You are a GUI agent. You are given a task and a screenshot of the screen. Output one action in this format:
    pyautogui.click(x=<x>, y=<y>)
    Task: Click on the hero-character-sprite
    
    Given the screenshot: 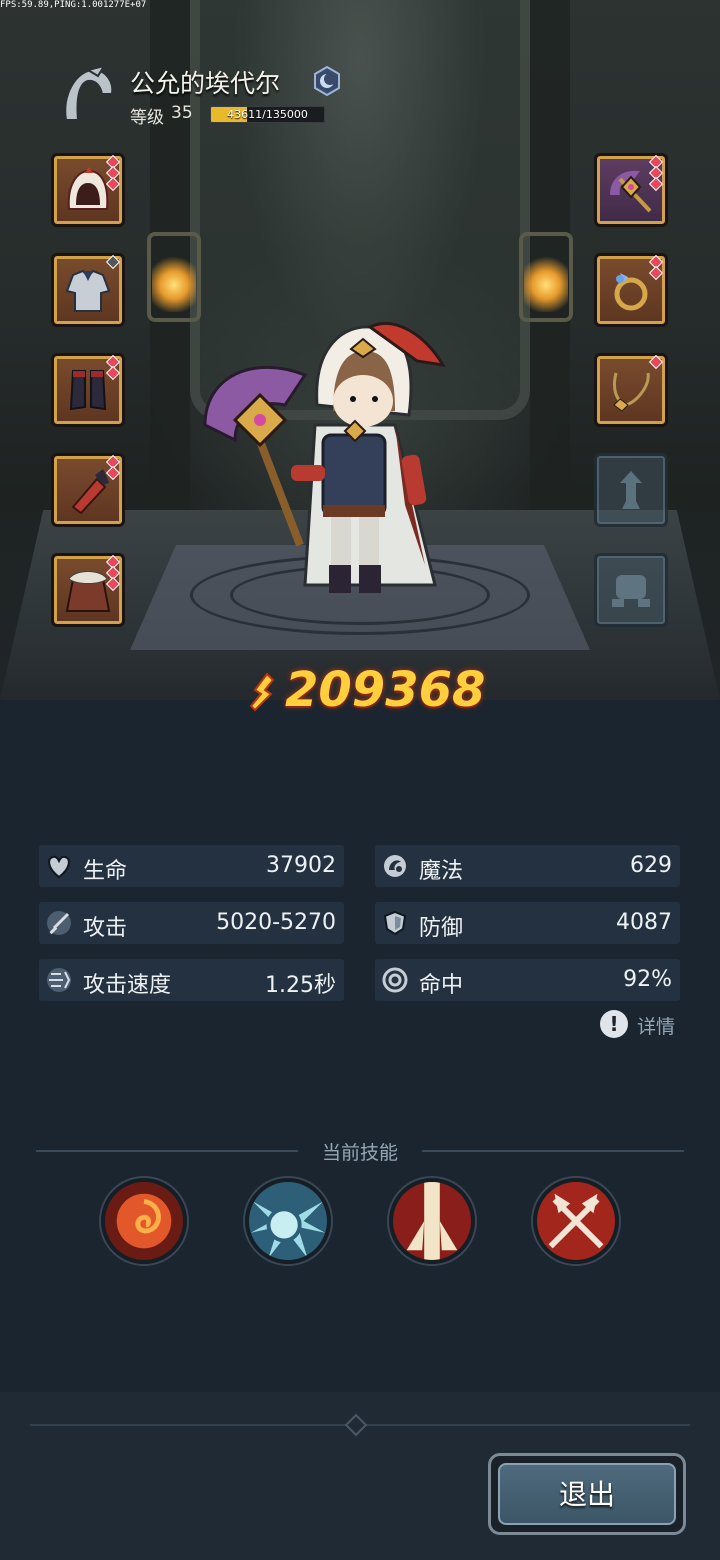 What is the action you would take?
    pyautogui.click(x=324, y=457)
    